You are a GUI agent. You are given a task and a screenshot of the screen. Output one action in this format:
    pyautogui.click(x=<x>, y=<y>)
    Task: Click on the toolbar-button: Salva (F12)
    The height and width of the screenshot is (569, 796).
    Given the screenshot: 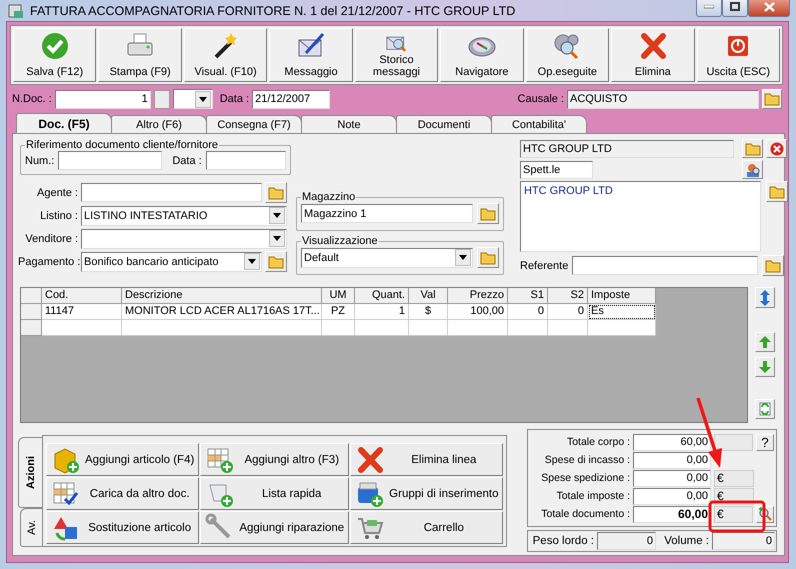 What is the action you would take?
    pyautogui.click(x=54, y=55)
    